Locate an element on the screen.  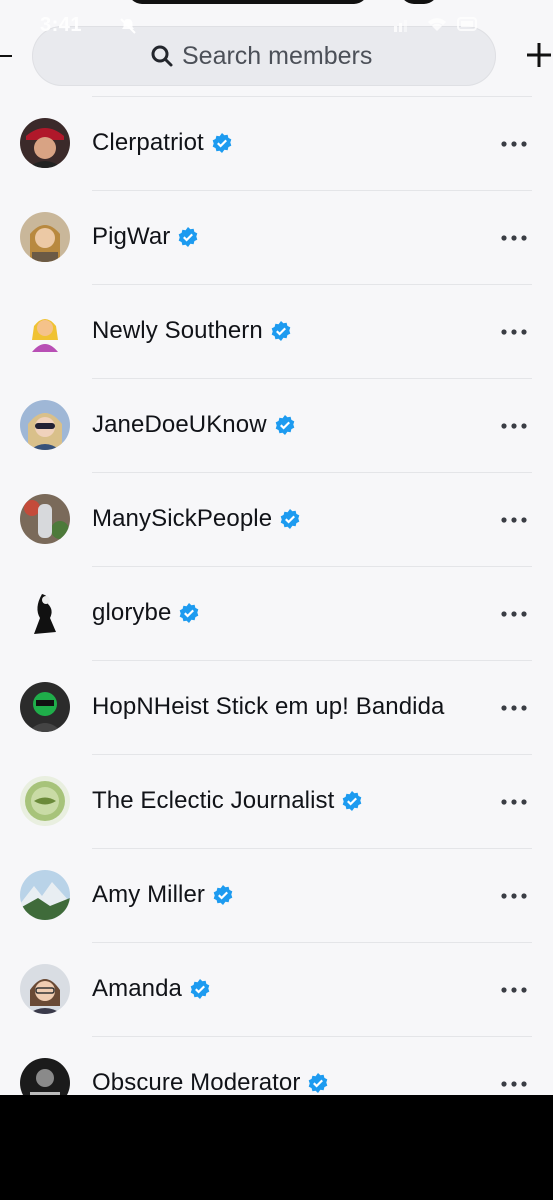
status-icons is located at coordinates (435, 24).